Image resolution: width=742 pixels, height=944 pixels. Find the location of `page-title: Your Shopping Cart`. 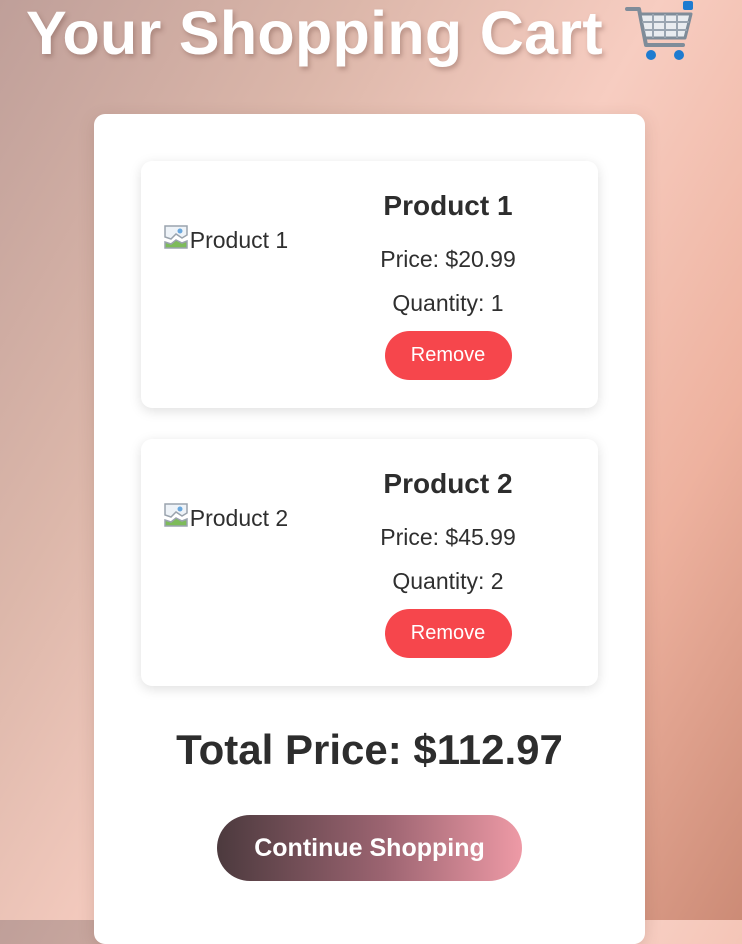

page-title: Your Shopping Cart is located at coordinates (360, 34).